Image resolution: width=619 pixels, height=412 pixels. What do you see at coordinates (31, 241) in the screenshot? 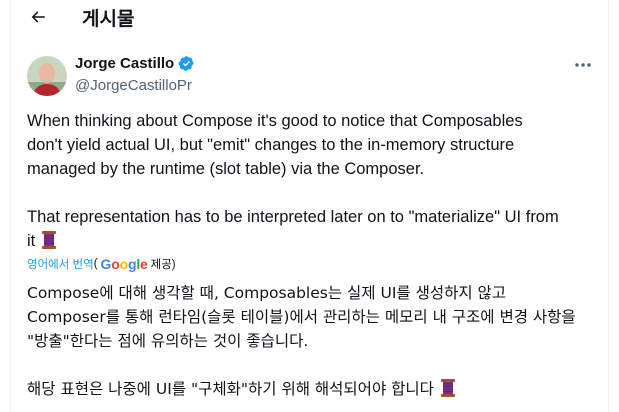
I see `text-fragment: it` at bounding box center [31, 241].